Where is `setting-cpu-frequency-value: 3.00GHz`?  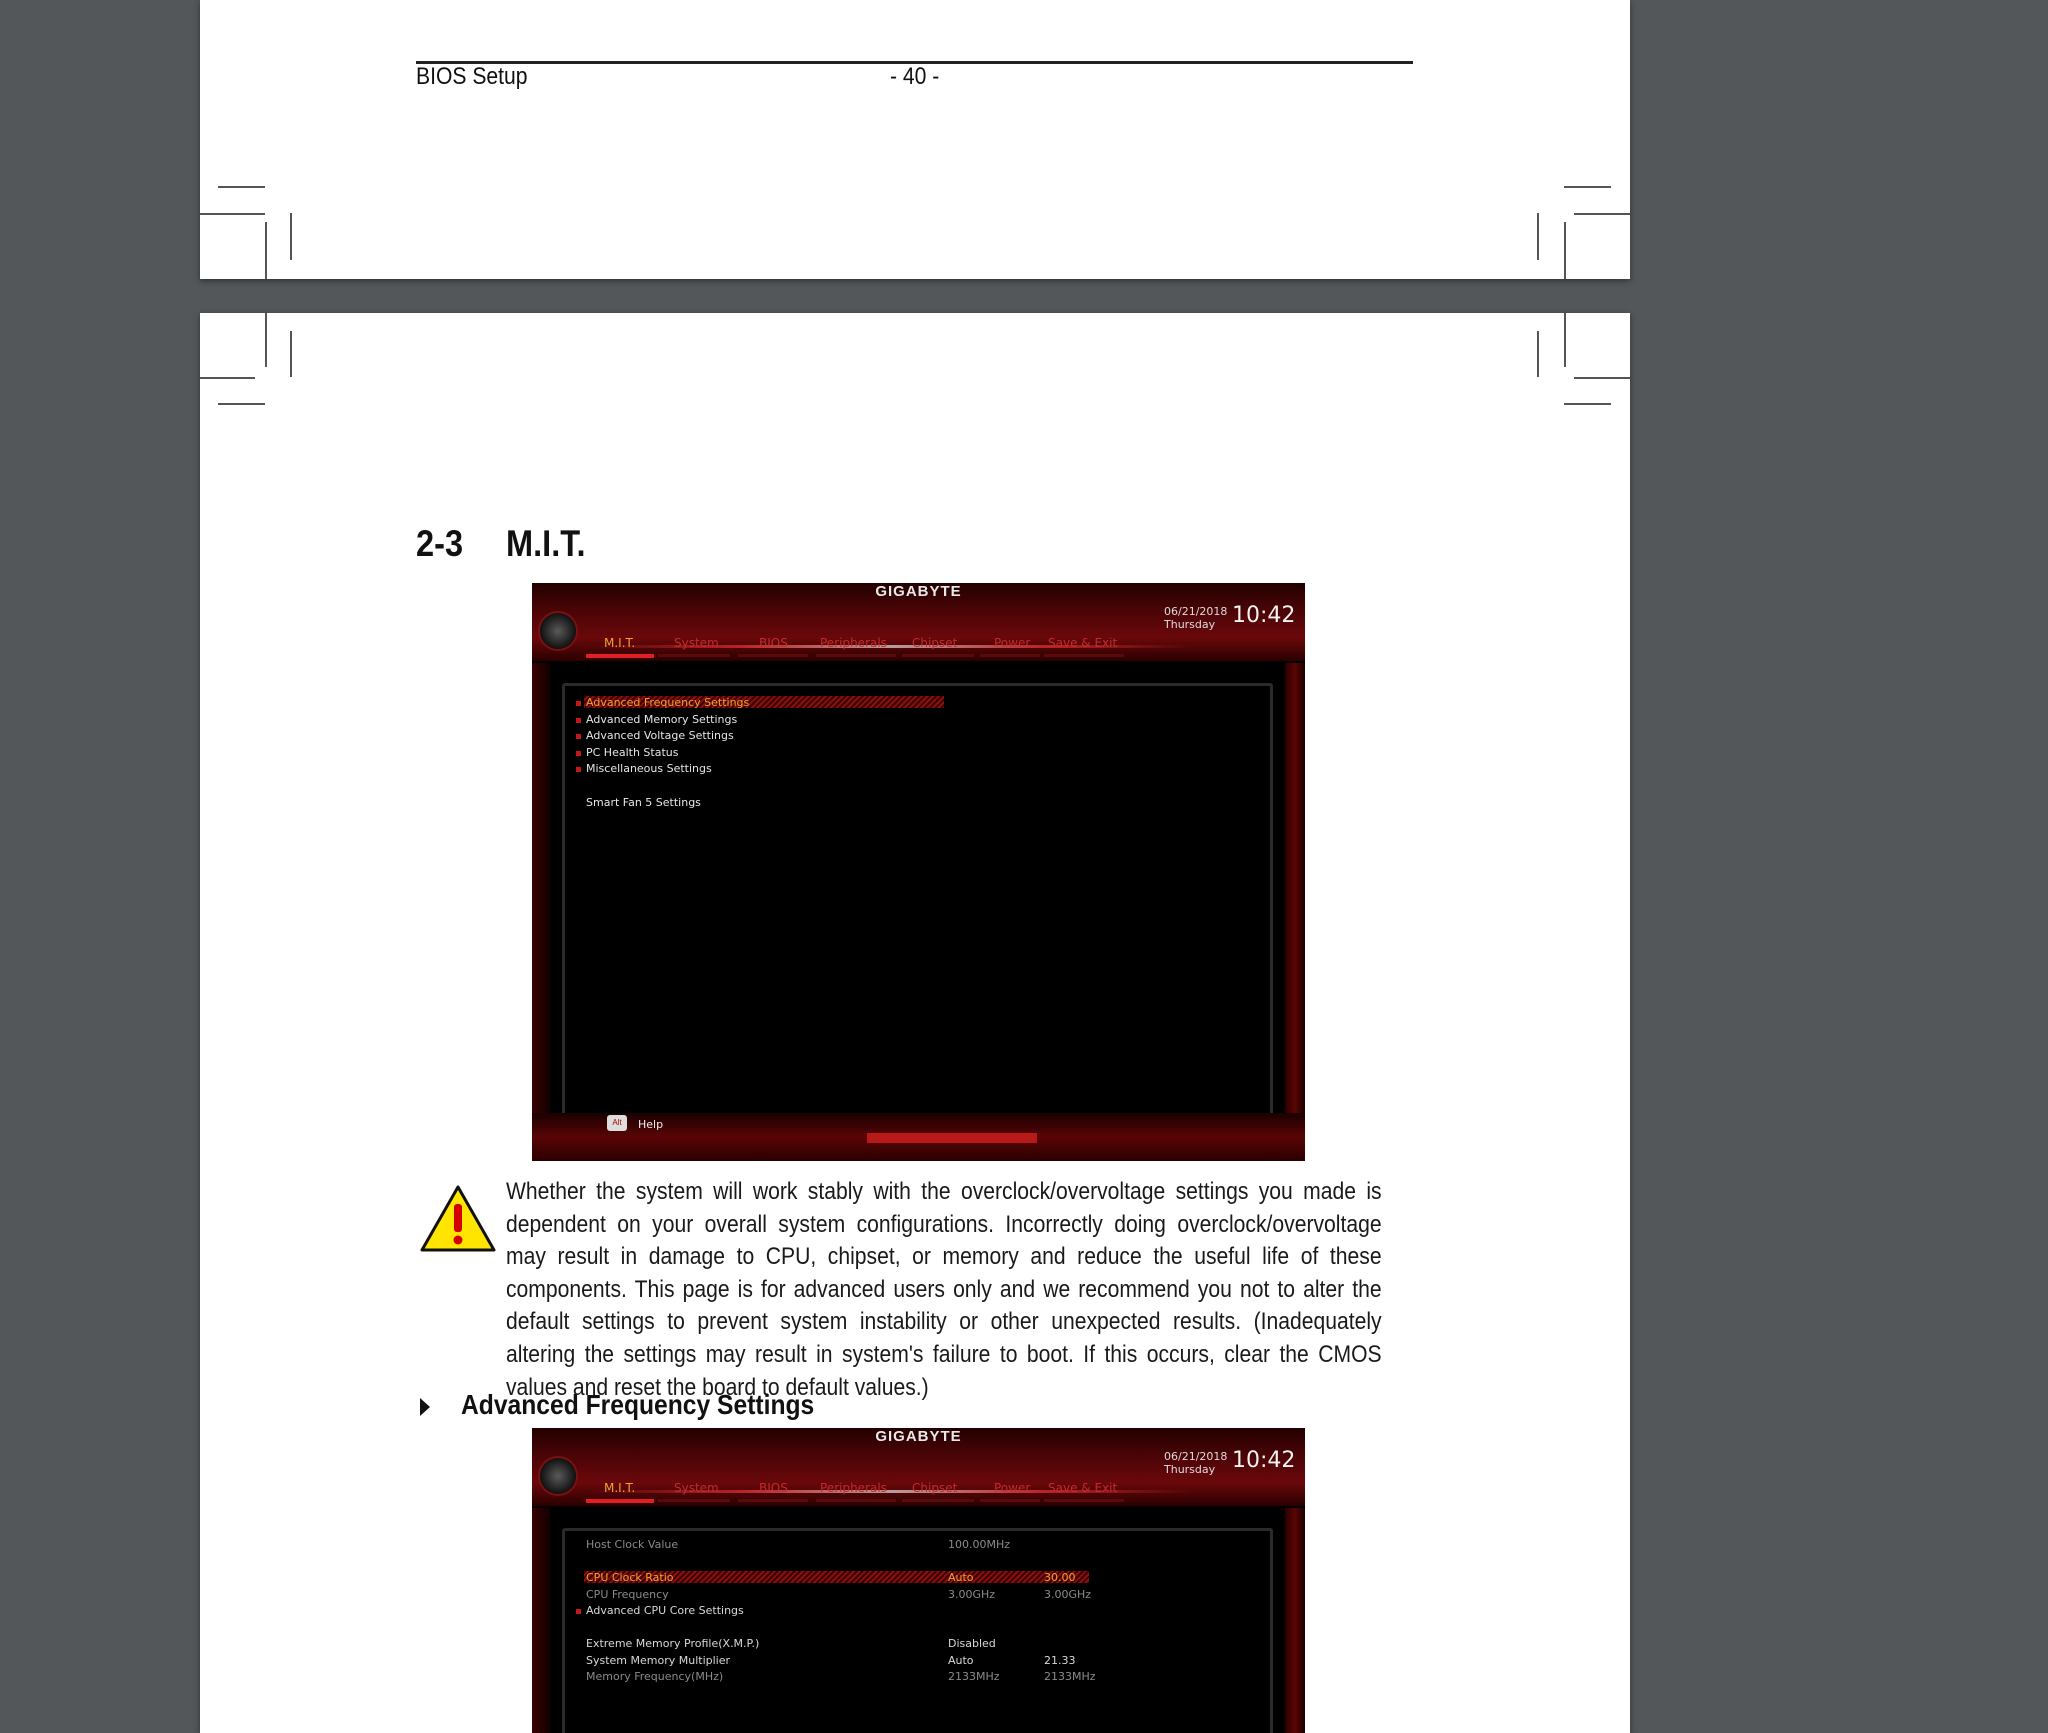 setting-cpu-frequency-value: 3.00GHz is located at coordinates (972, 1594).